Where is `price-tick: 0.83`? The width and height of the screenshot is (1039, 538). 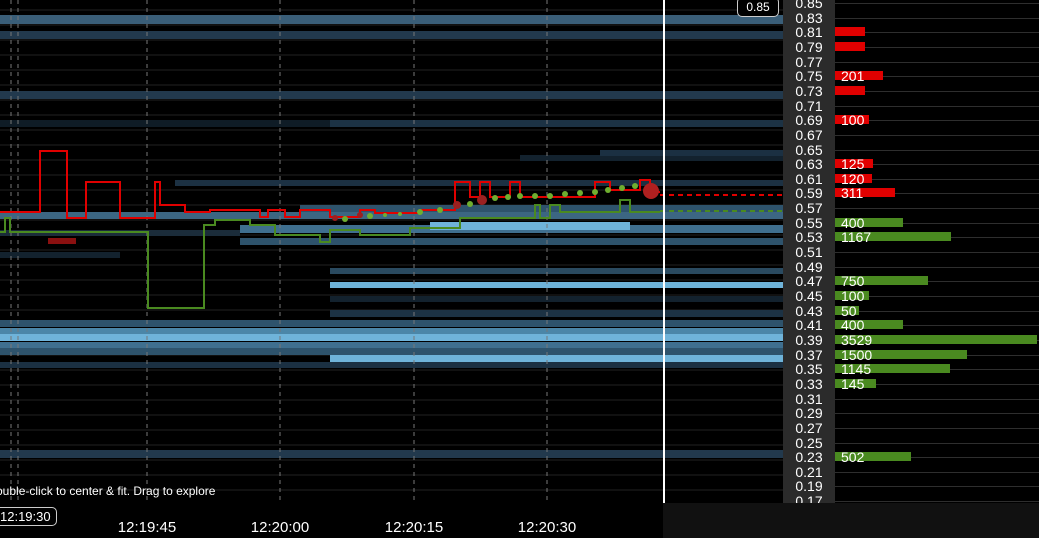
price-tick: 0.83 is located at coordinates (809, 17).